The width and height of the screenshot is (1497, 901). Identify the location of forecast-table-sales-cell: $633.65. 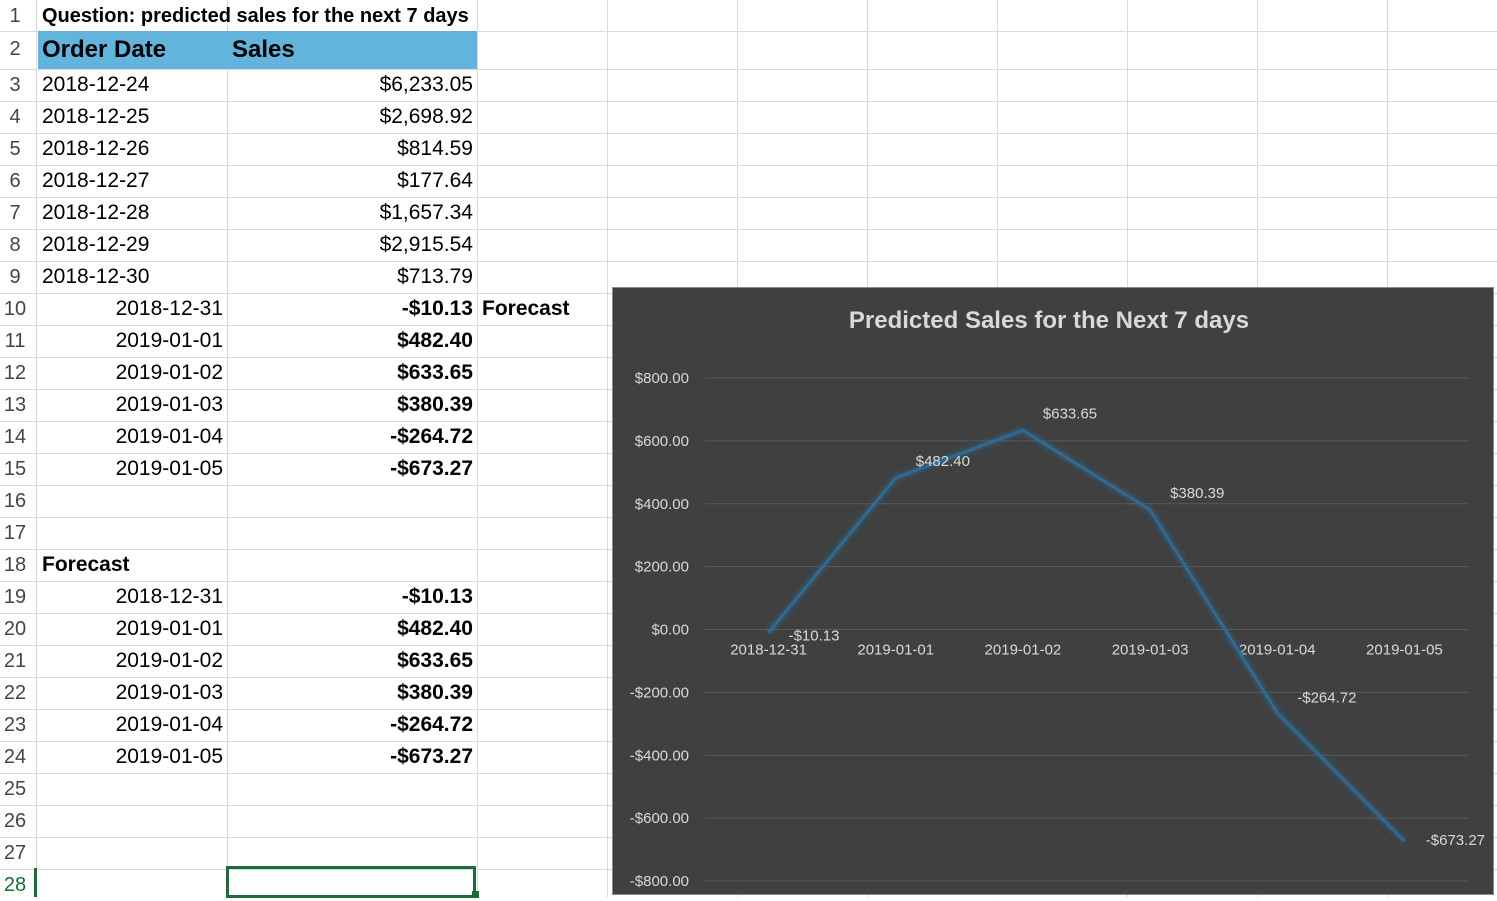
(350, 661).